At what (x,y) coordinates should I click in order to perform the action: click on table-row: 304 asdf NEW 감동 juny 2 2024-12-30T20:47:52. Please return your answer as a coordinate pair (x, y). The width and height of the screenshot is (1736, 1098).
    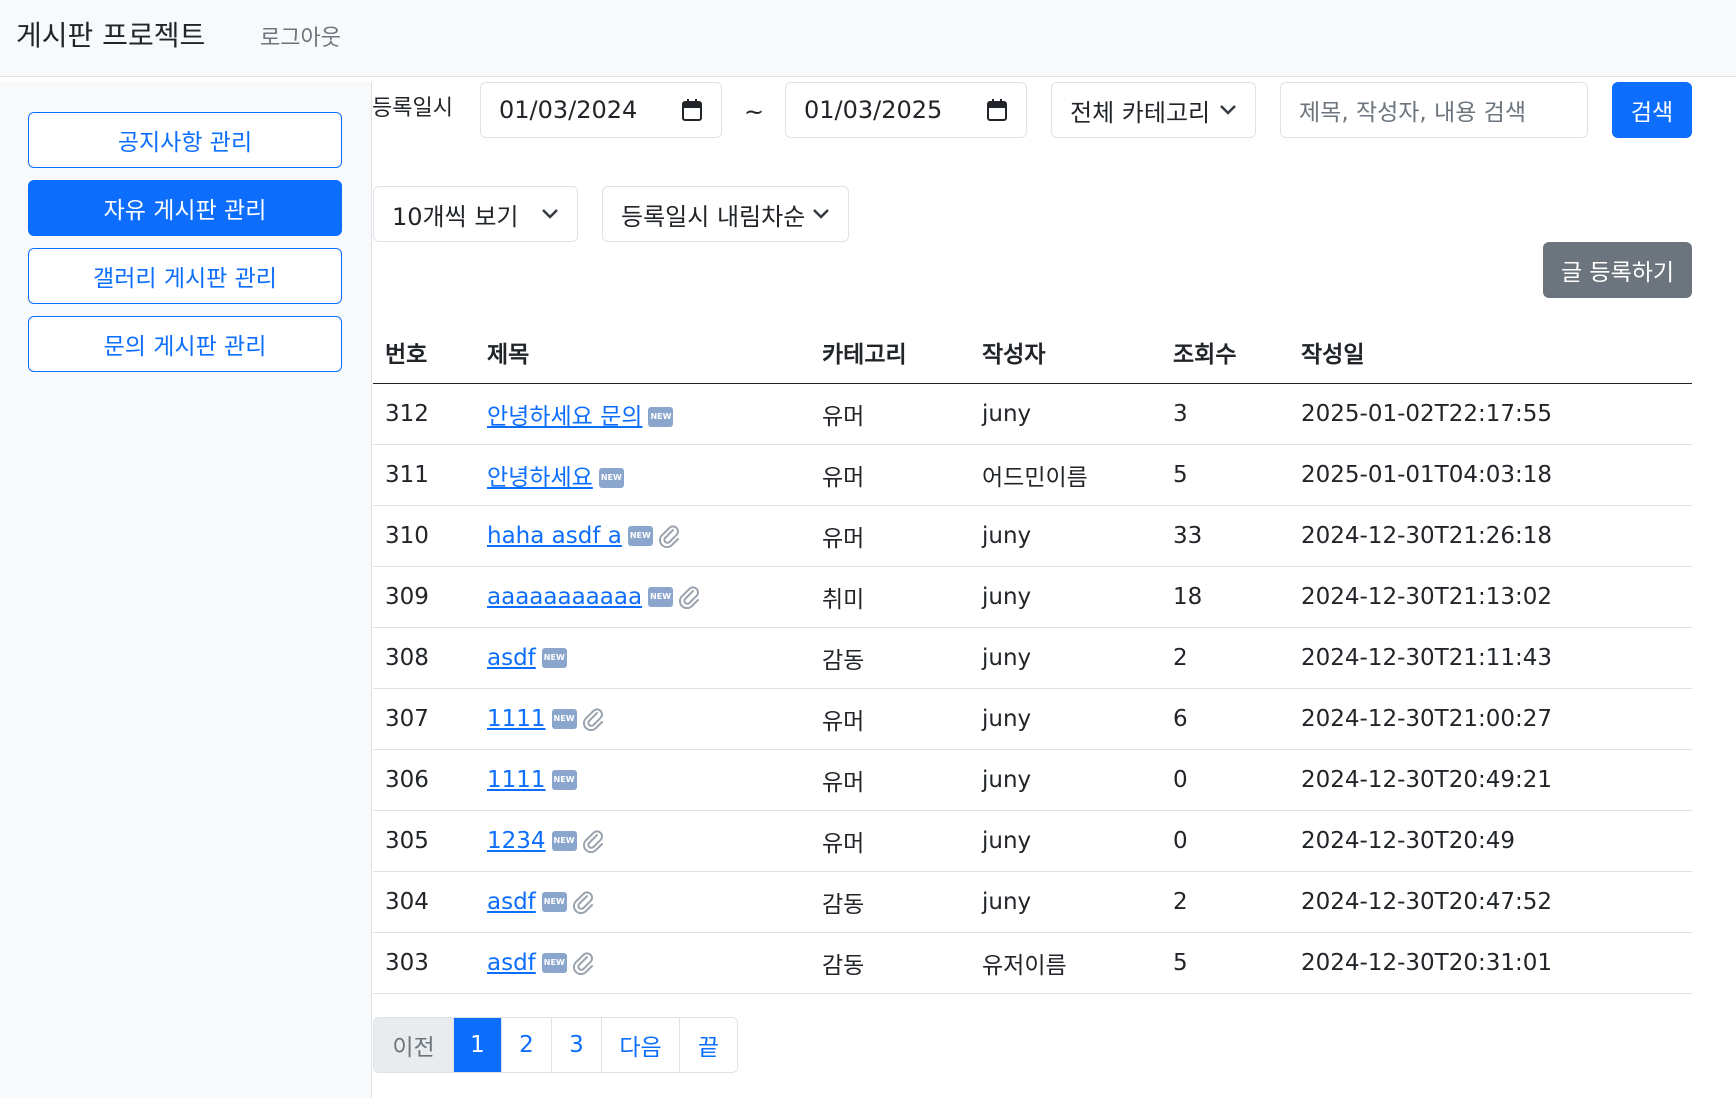
    Looking at the image, I should click on (1032, 902).